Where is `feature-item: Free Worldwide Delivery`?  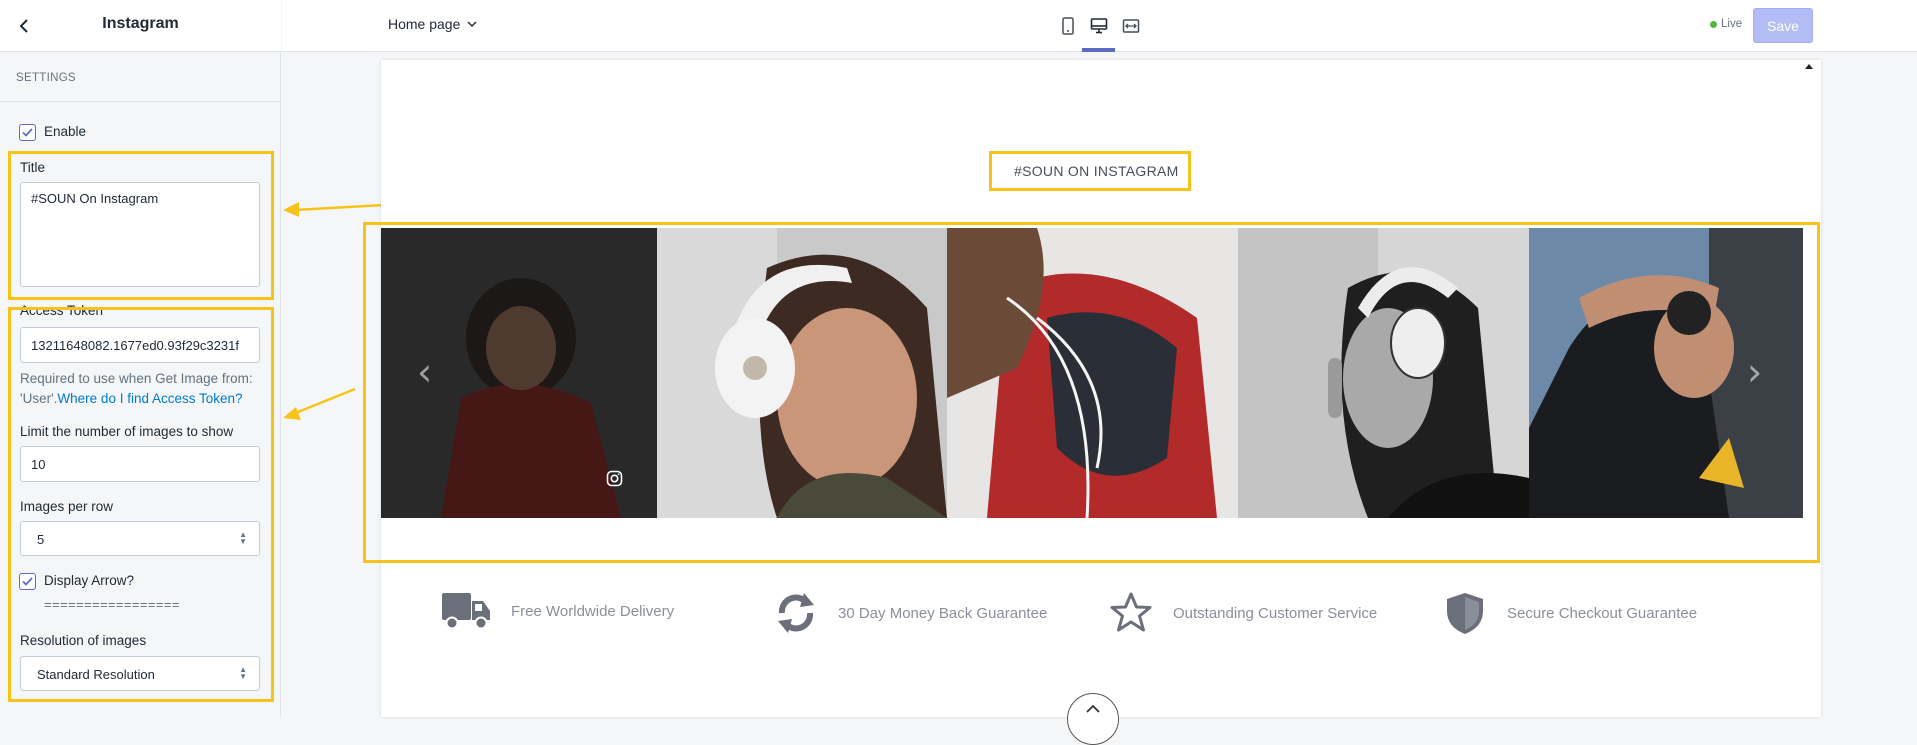
feature-item: Free Worldwide Delivery is located at coordinates (557, 611).